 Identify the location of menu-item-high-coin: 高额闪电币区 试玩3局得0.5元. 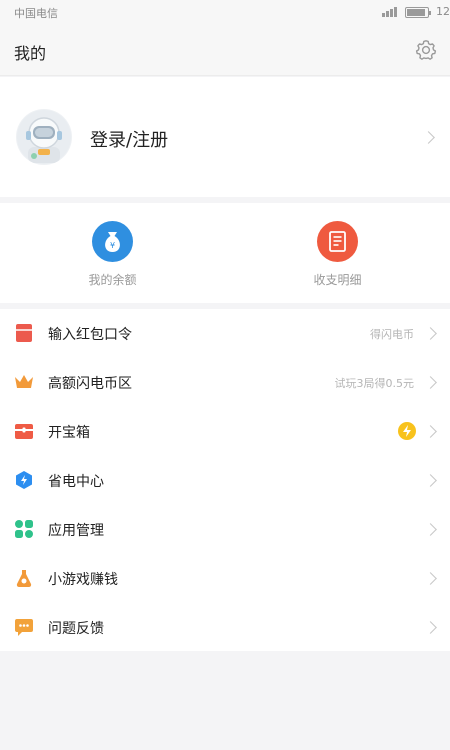
(225, 382).